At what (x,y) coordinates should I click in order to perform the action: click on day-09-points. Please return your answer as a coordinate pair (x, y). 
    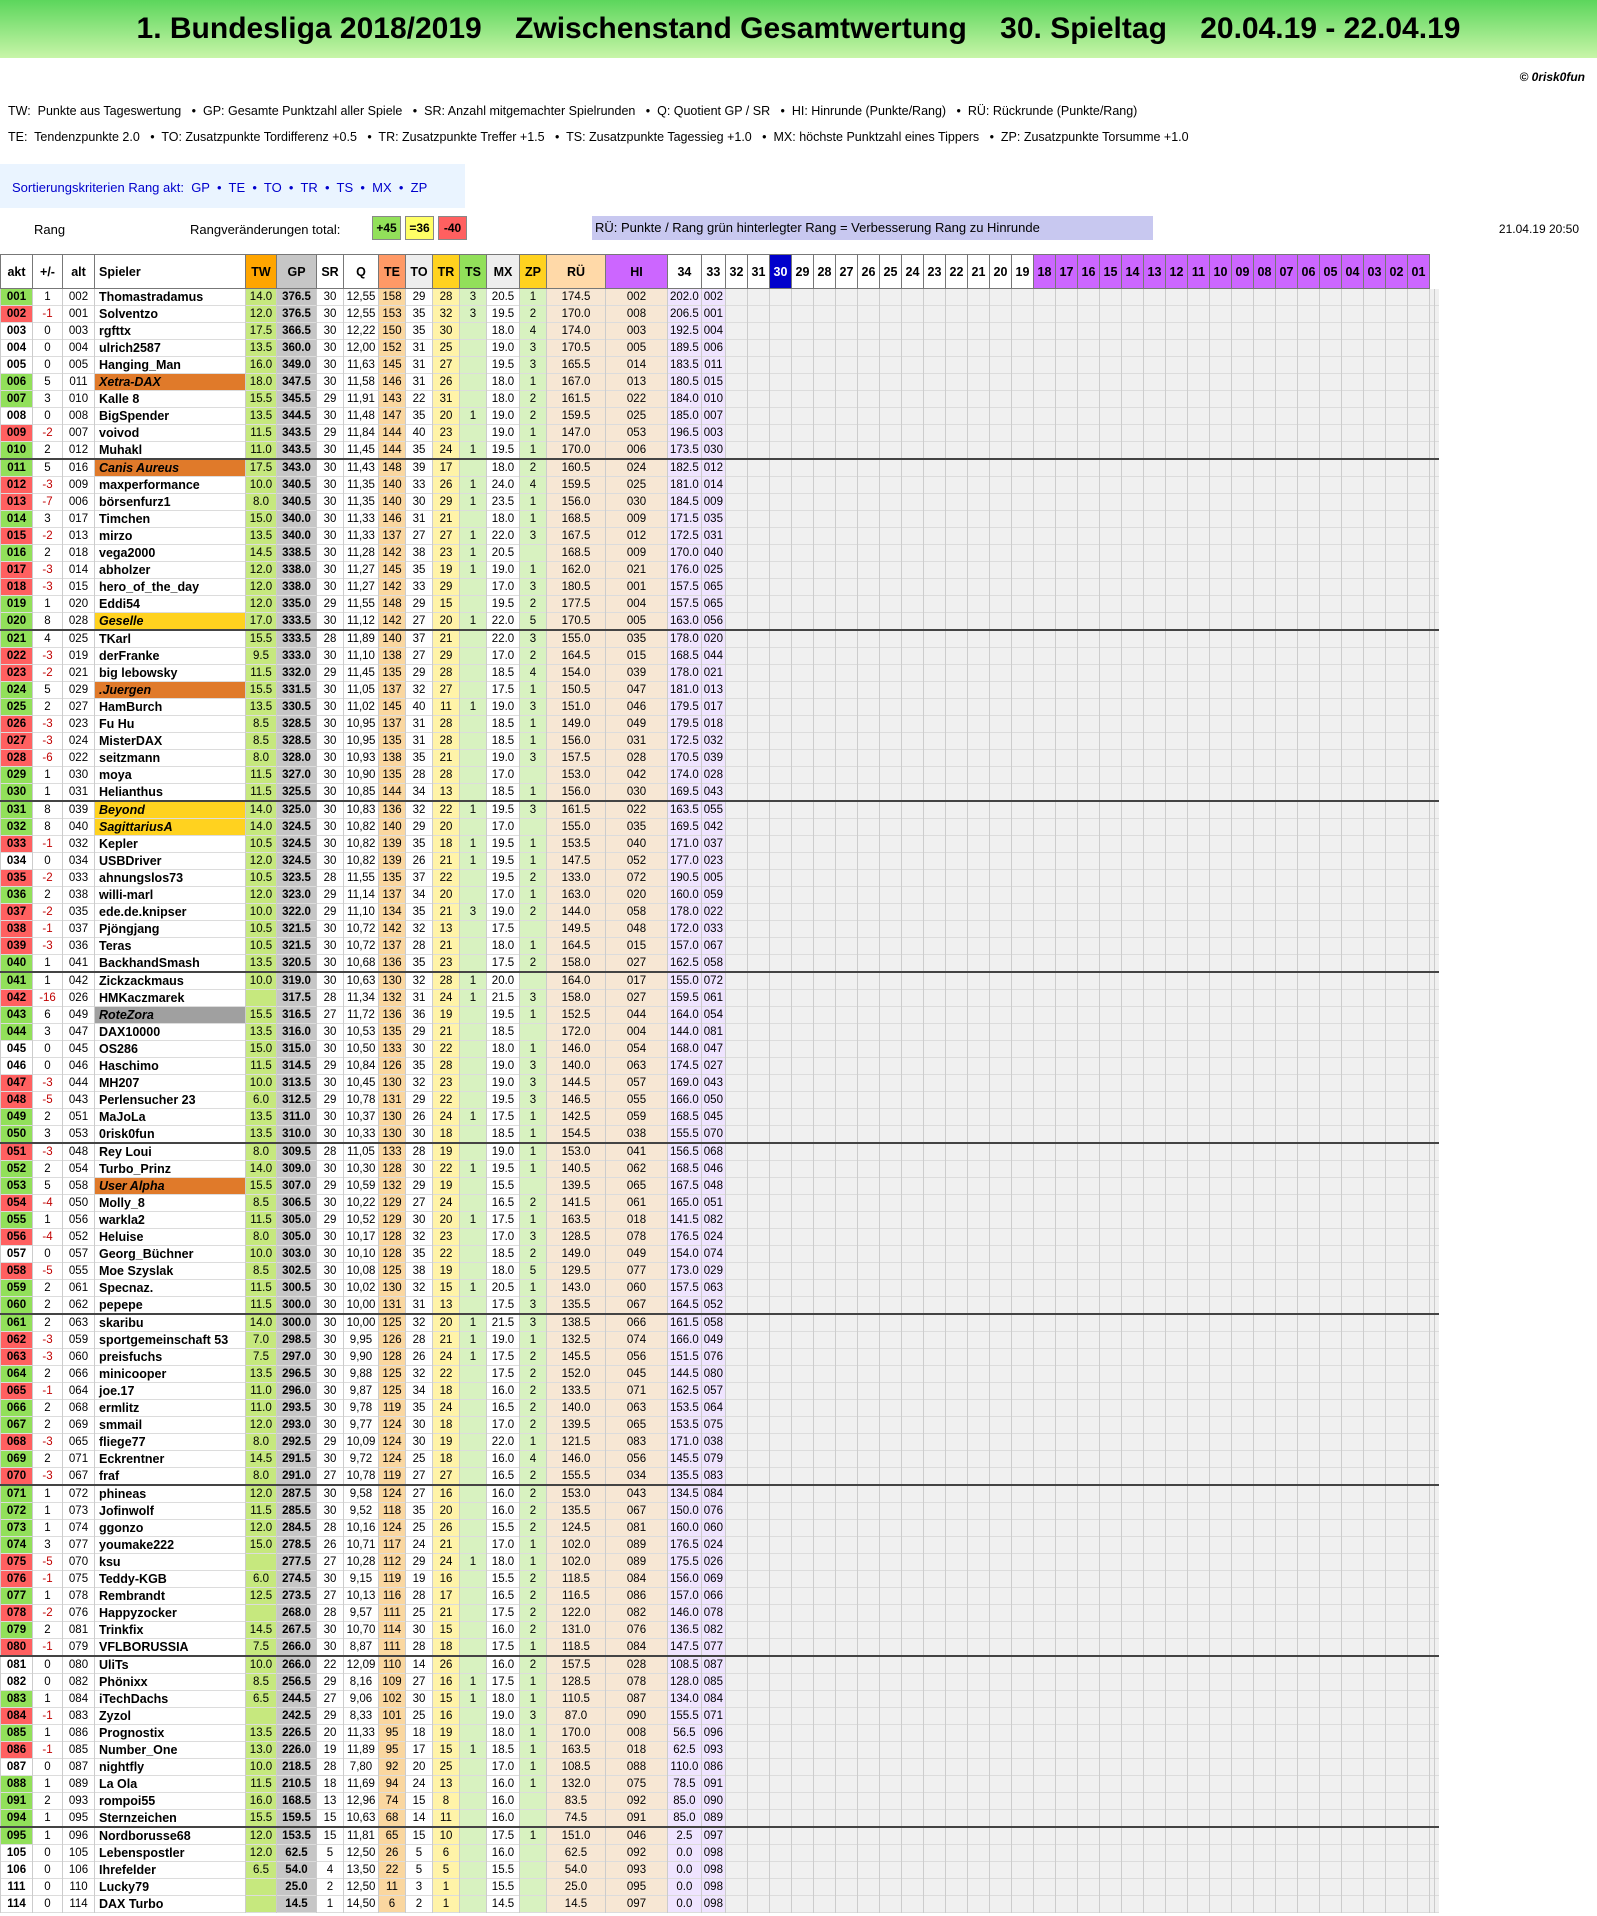
    Looking at the image, I should click on (1286, 314).